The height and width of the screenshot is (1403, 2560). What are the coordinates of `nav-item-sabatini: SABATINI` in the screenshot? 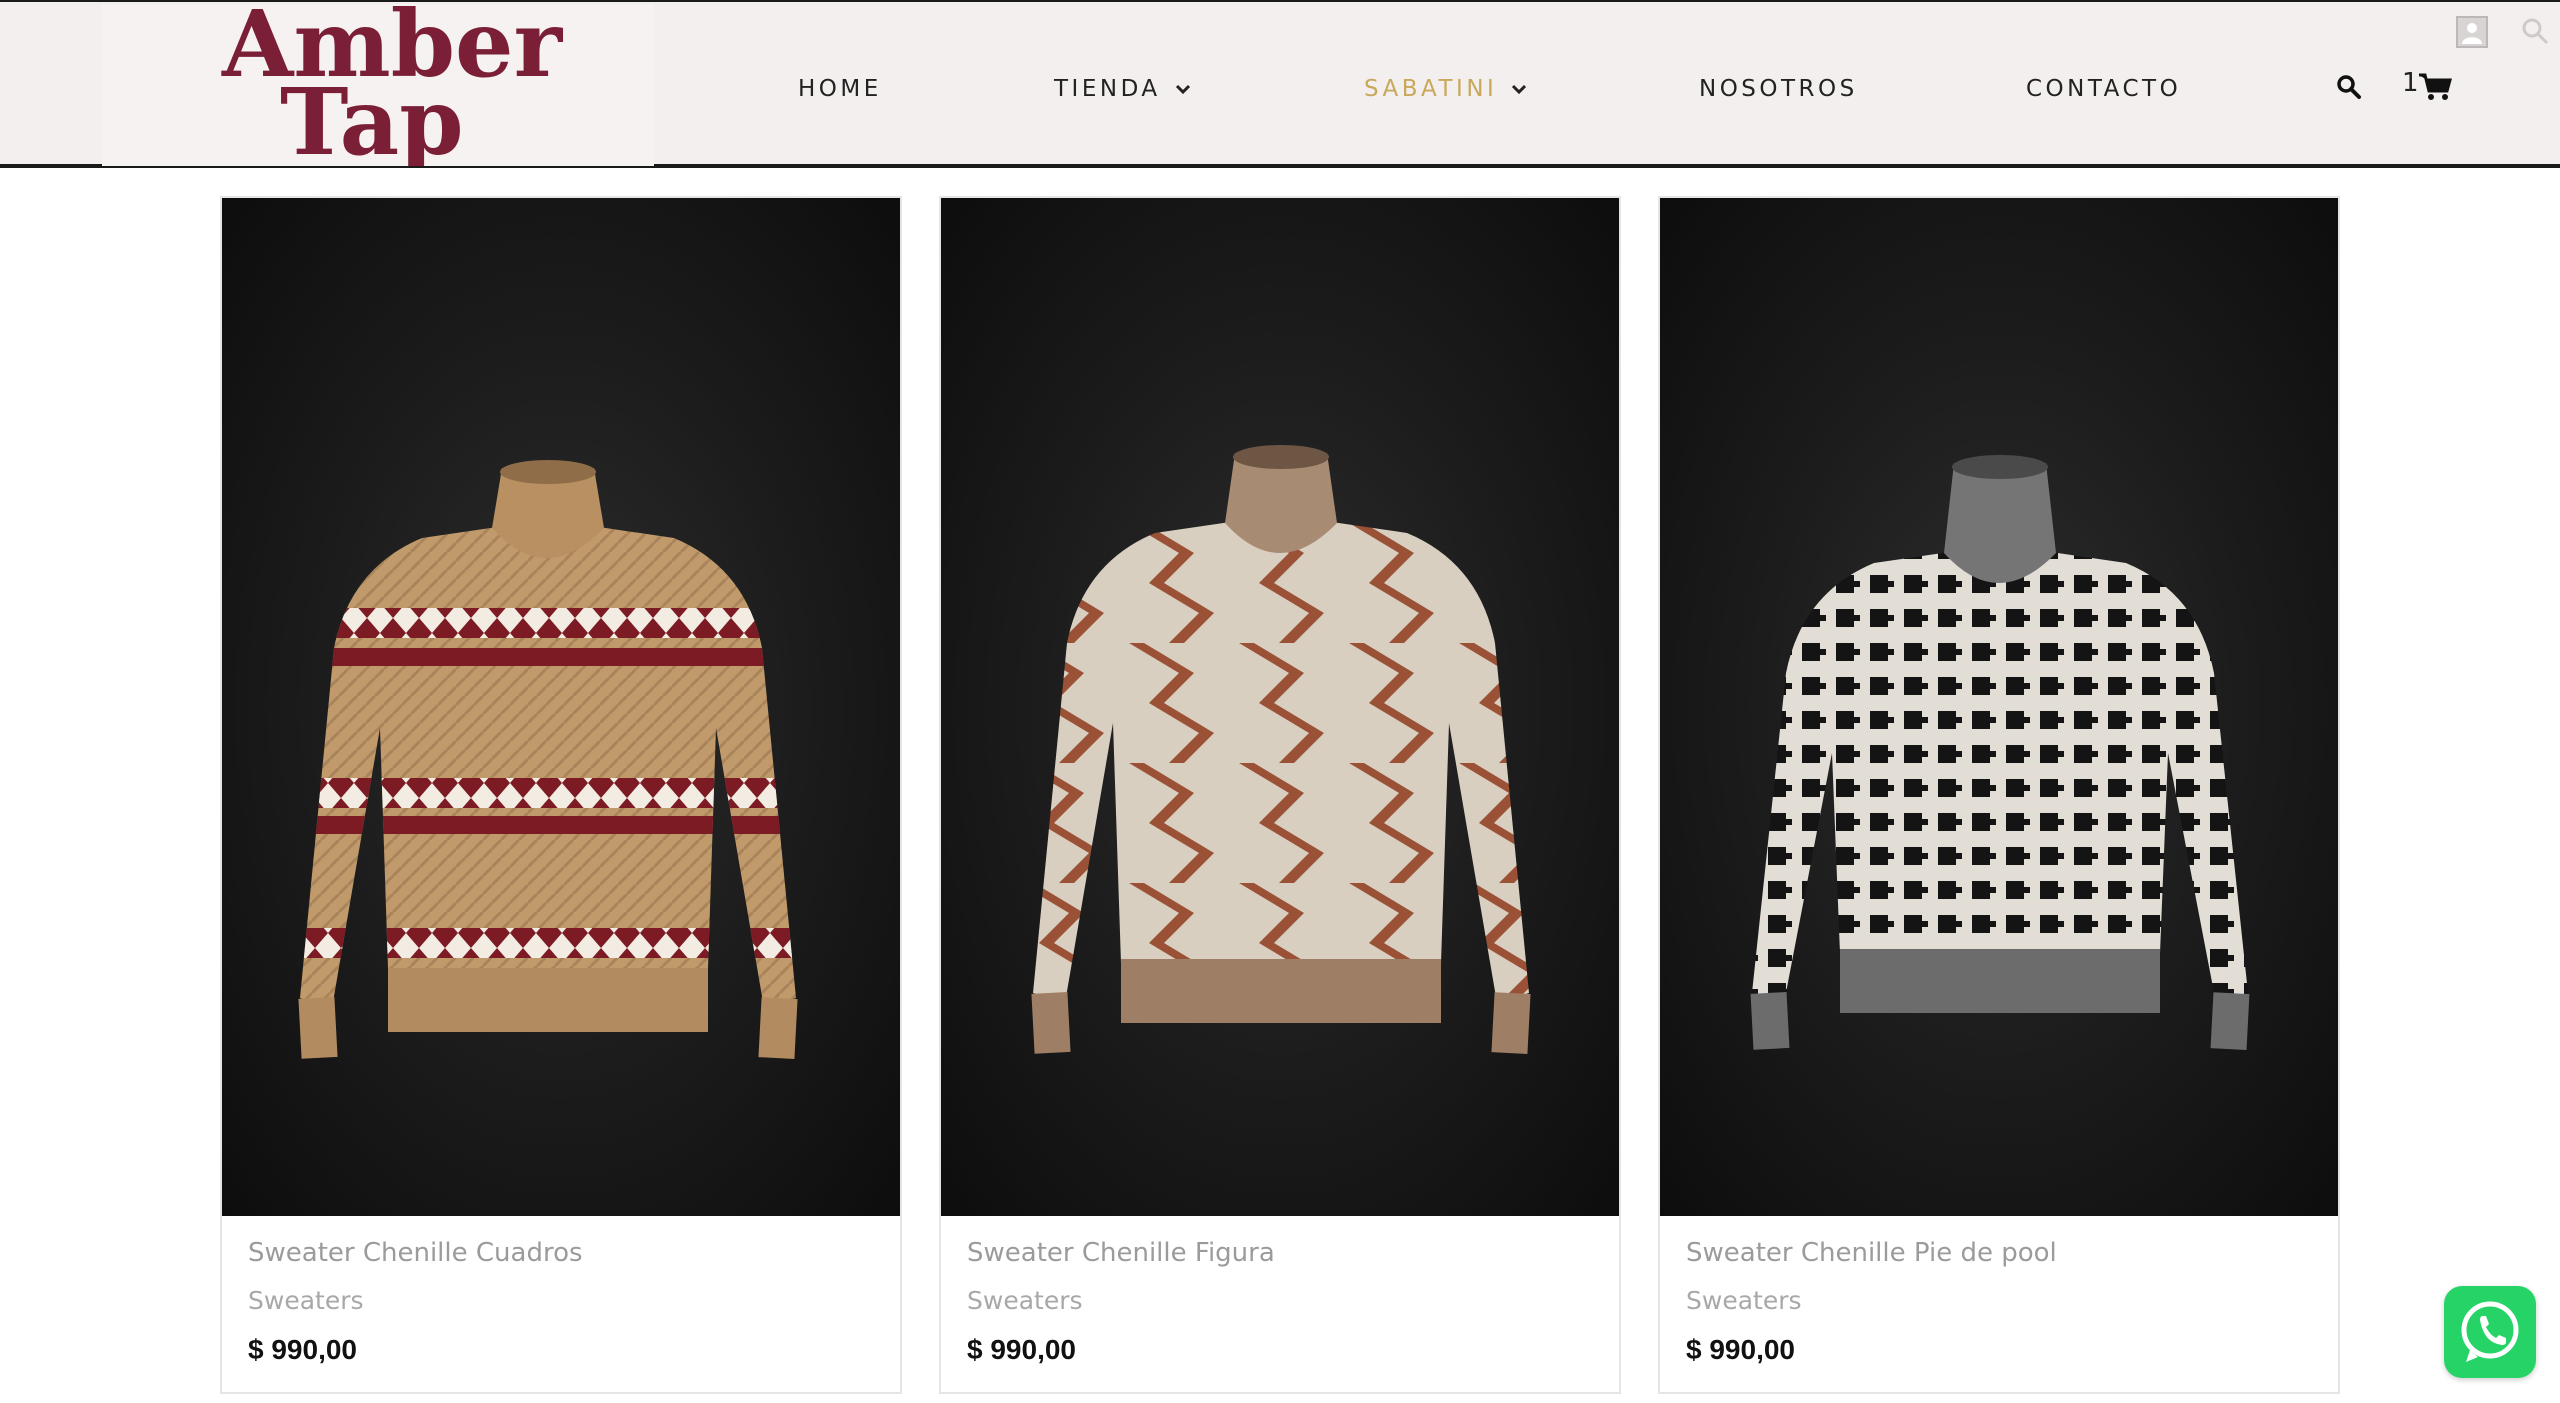 It's located at (1445, 89).